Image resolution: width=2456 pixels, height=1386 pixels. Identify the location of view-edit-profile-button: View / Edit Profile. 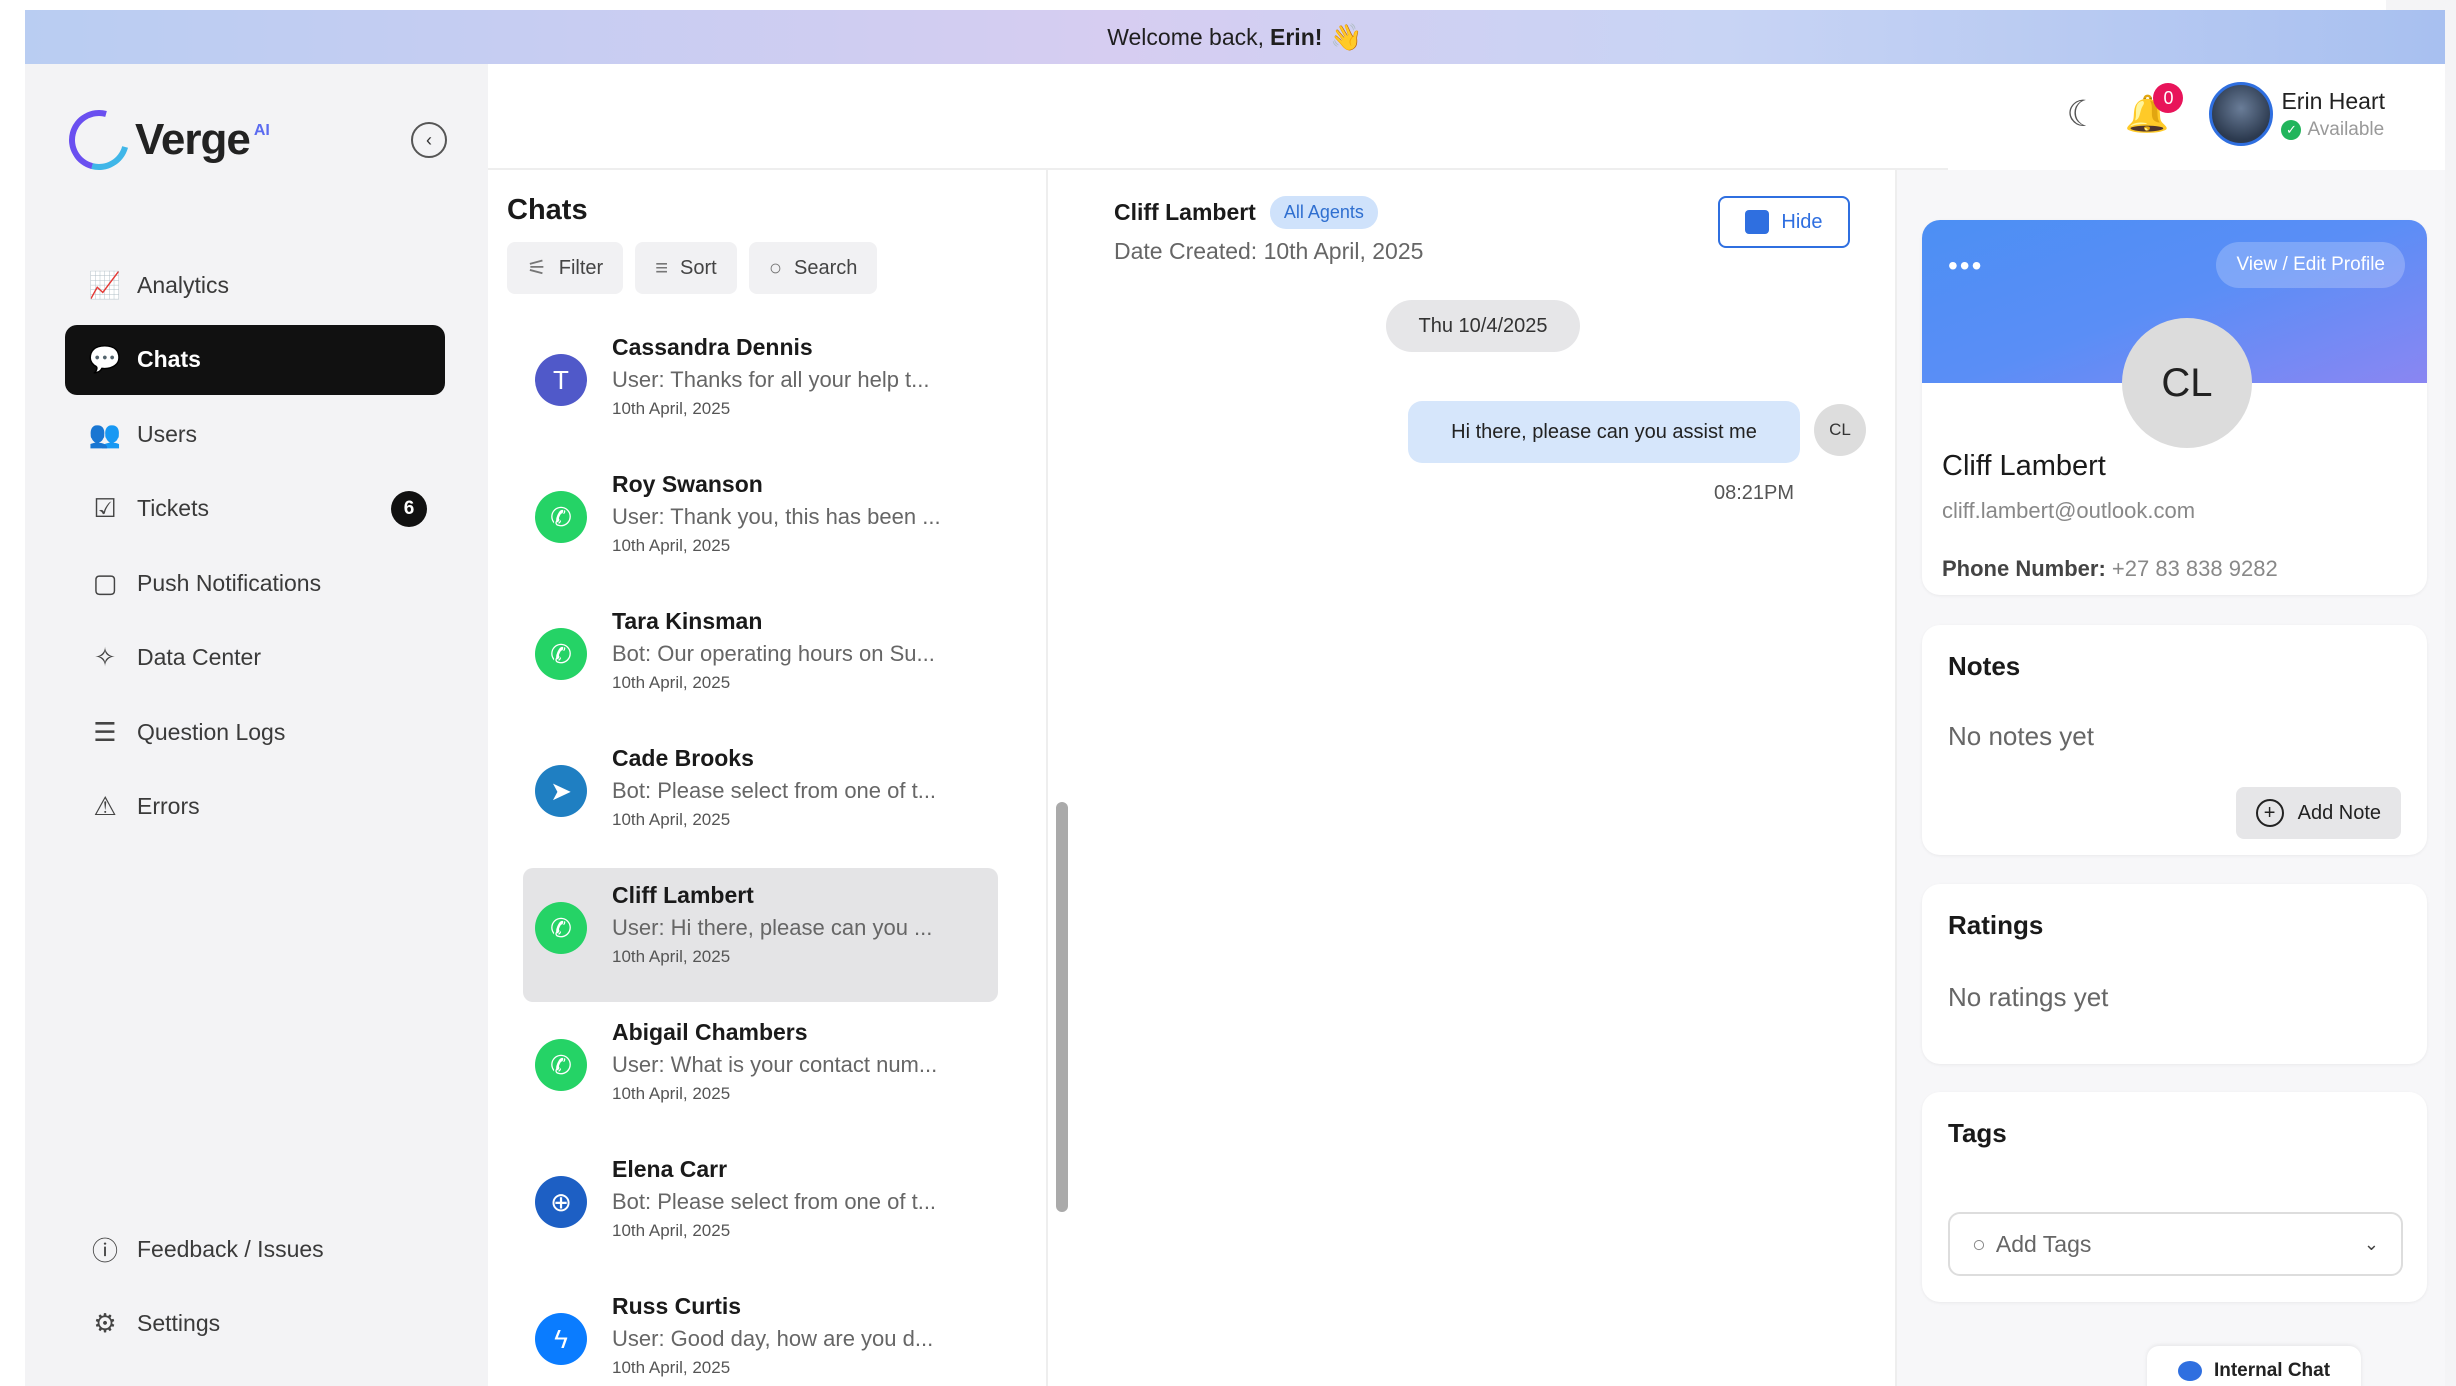
(2310, 265).